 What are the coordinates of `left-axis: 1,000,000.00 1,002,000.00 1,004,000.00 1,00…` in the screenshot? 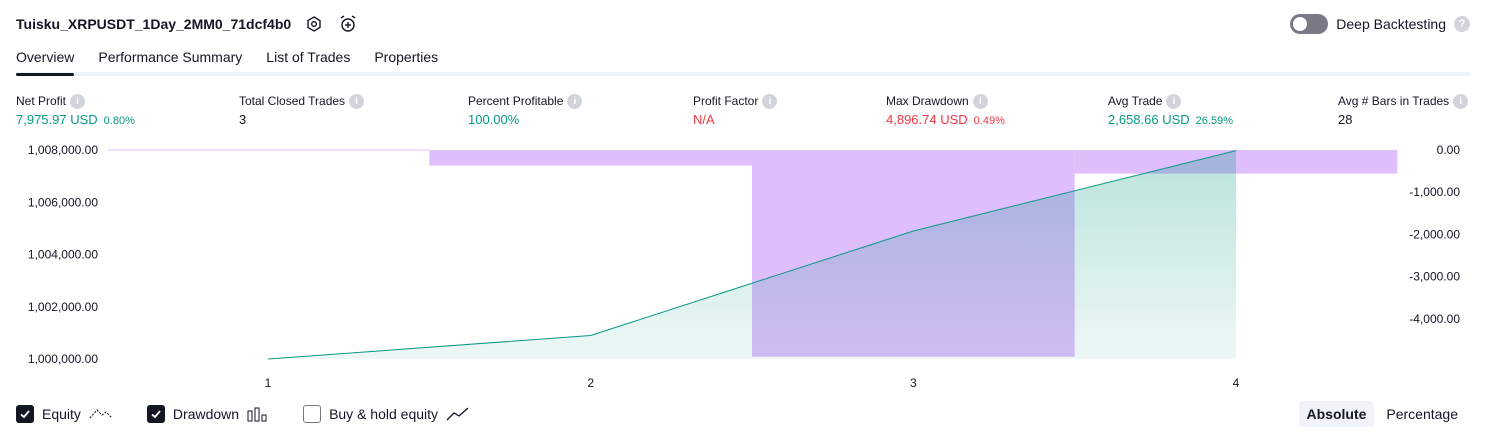 It's located at (63, 254).